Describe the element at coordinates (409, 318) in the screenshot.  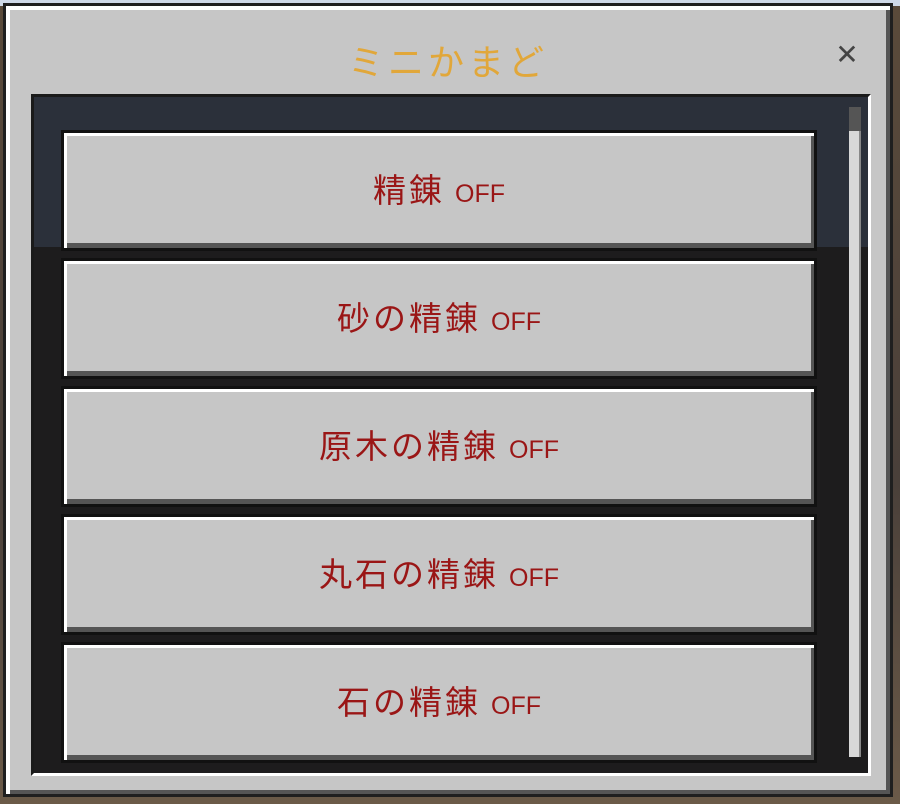
I see `option-label: 砂の精錬` at that location.